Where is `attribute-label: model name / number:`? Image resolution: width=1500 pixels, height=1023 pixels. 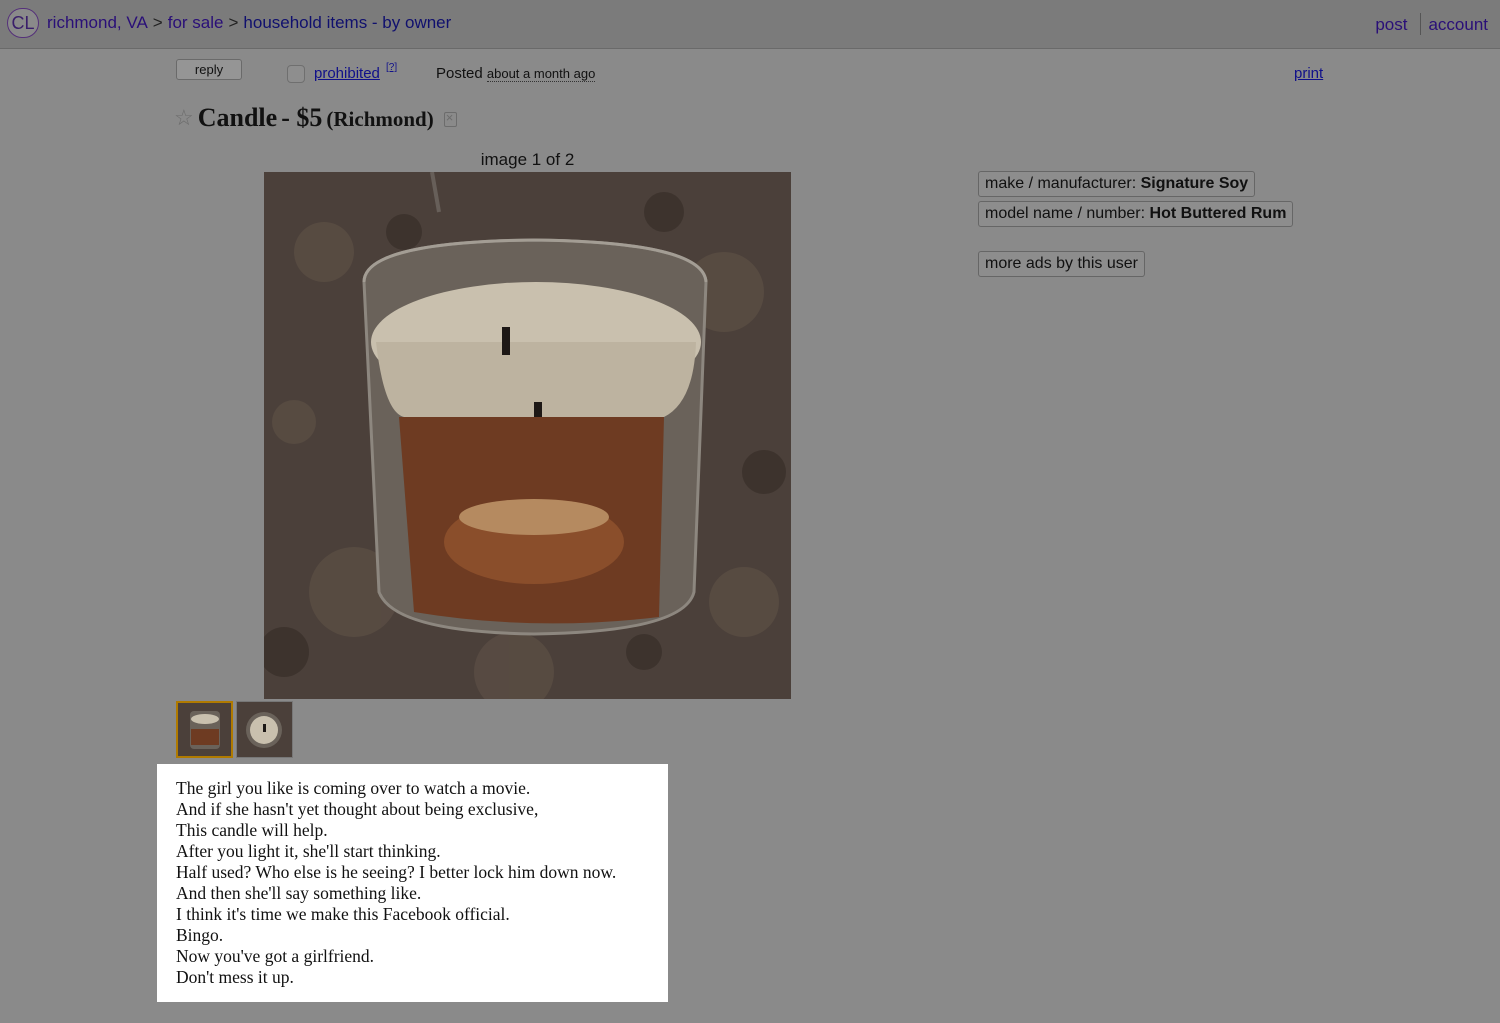 attribute-label: model name / number: is located at coordinates (1065, 213).